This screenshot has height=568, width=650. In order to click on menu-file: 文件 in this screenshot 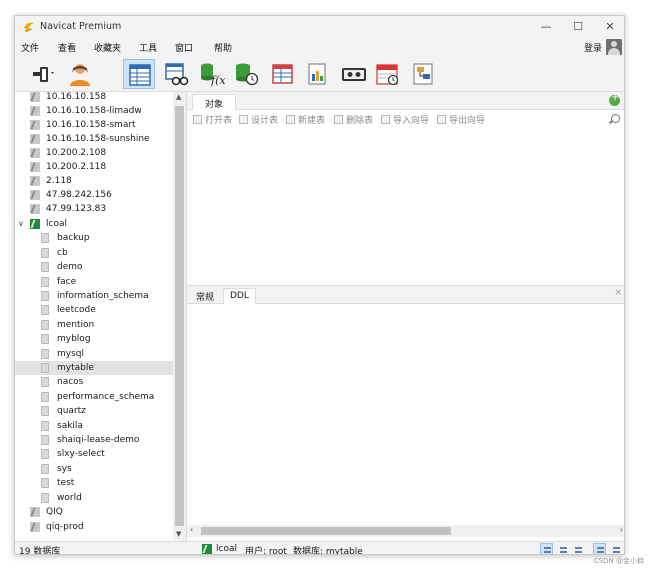, I will do `click(30, 47)`.